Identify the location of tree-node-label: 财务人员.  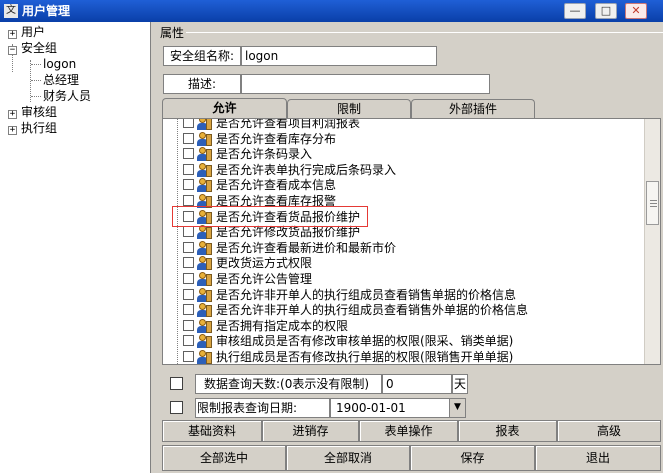
(67, 96).